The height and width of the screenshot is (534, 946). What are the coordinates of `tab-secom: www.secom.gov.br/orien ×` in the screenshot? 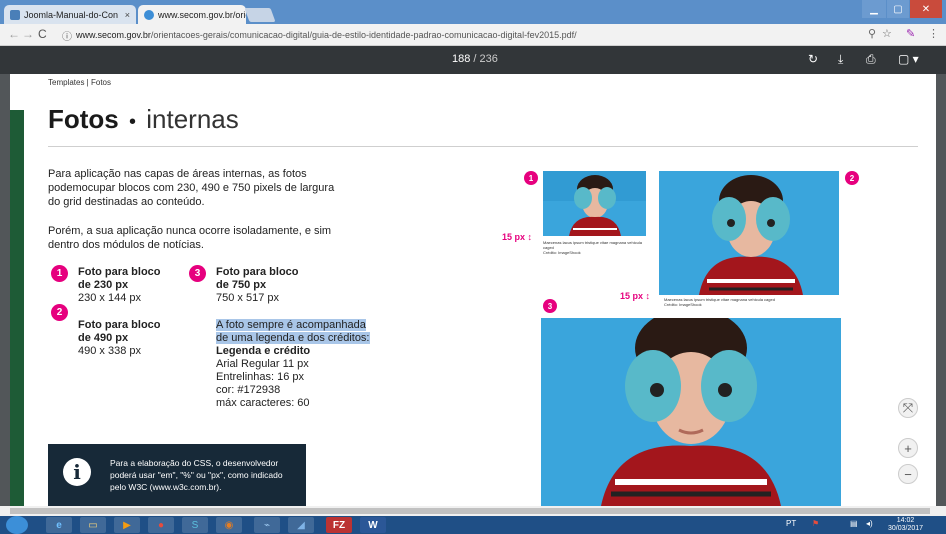 It's located at (192, 14).